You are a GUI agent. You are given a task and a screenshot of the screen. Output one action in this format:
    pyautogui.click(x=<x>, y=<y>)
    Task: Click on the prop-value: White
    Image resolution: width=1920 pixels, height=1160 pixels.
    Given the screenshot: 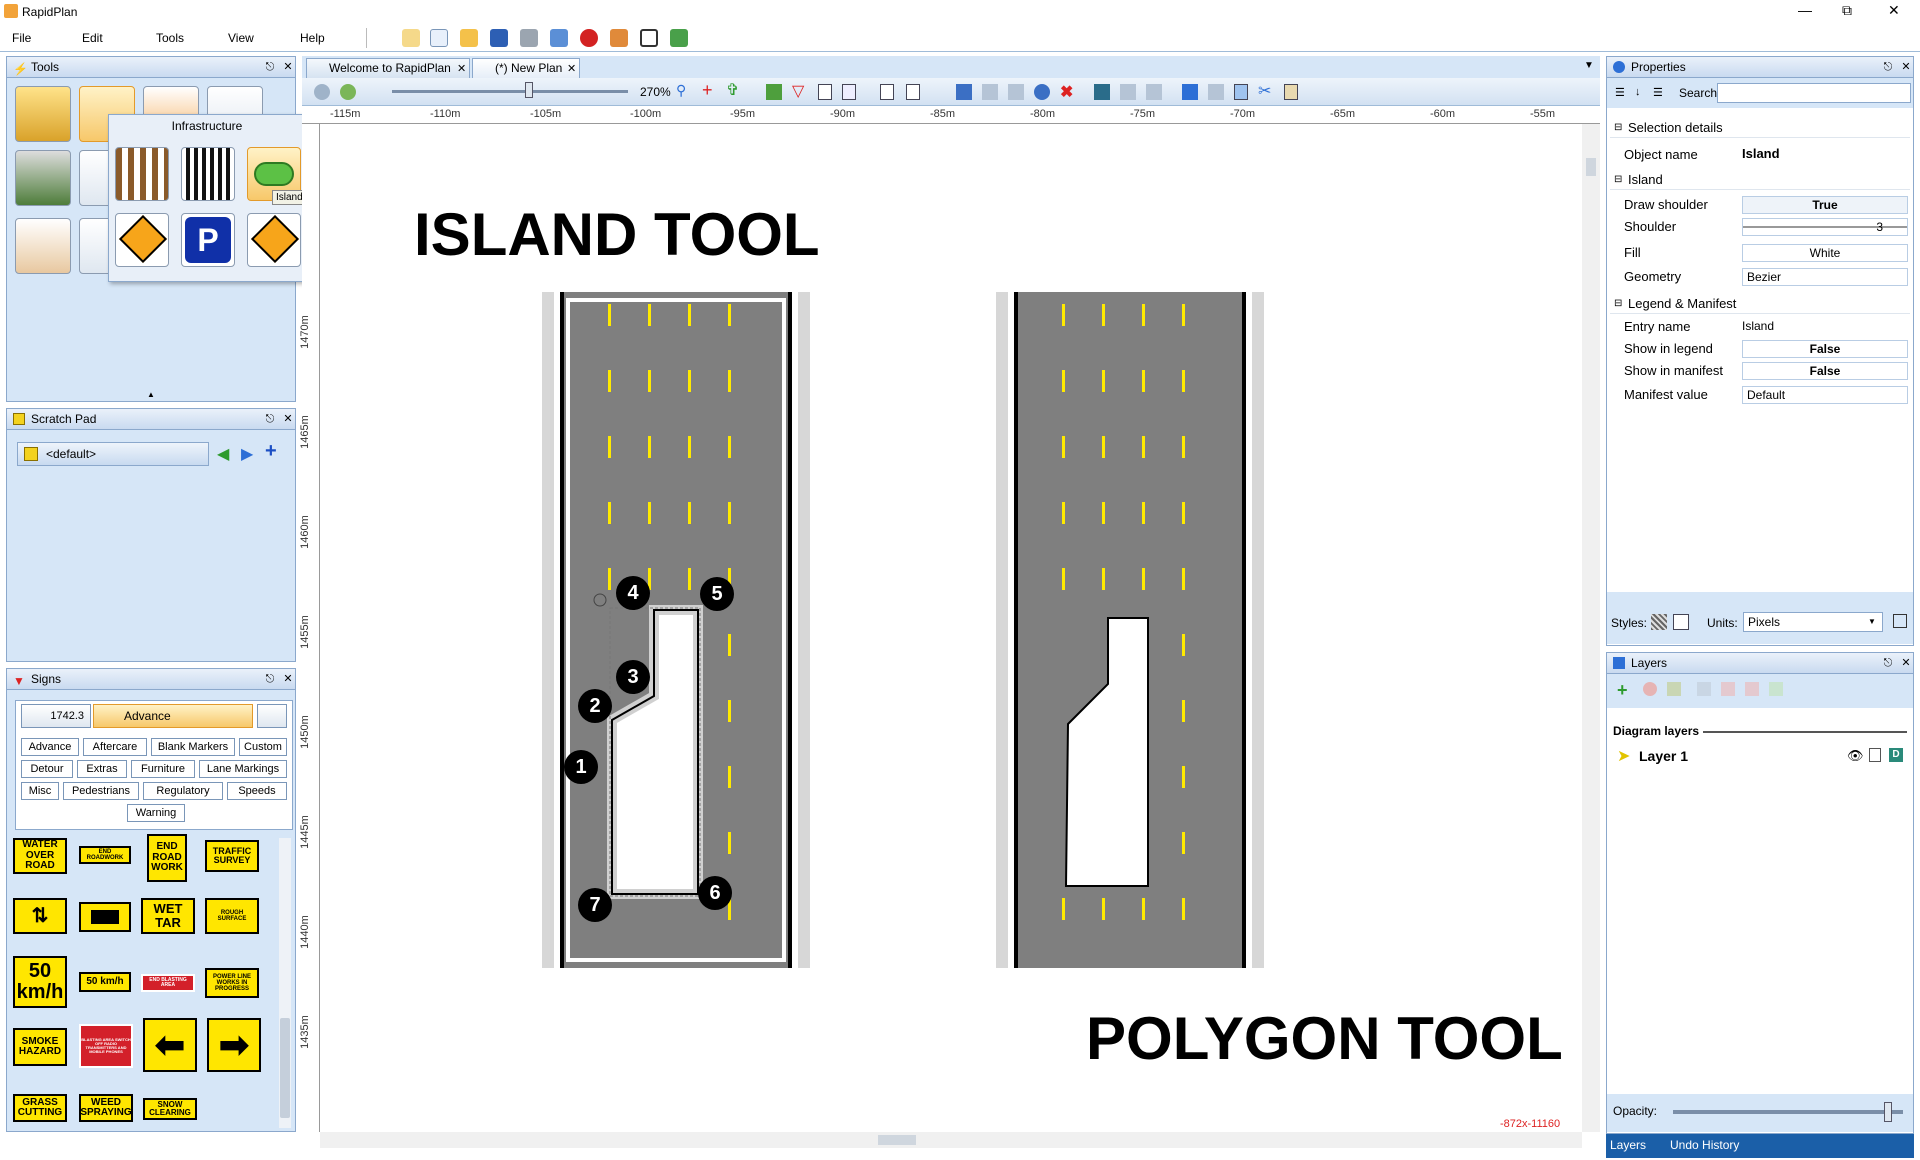 What is the action you would take?
    pyautogui.click(x=1825, y=253)
    